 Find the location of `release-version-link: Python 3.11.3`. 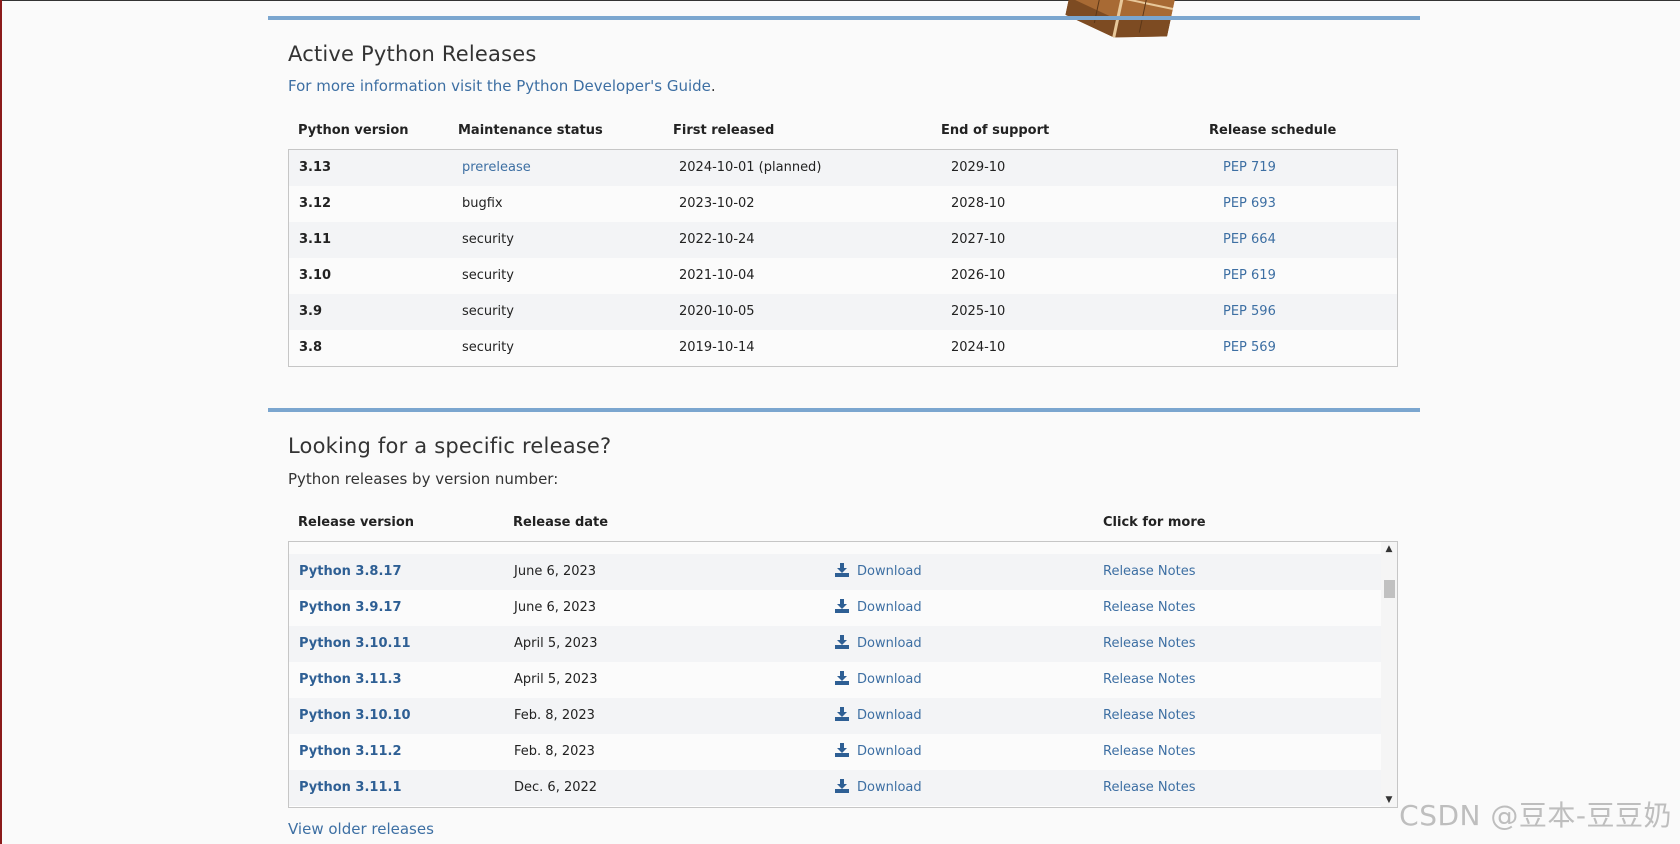

release-version-link: Python 3.11.3 is located at coordinates (350, 680).